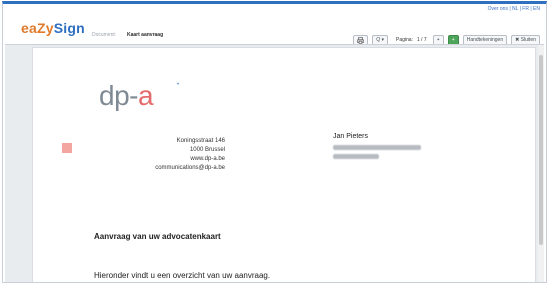 This screenshot has width=550, height=284. What do you see at coordinates (145, 95) in the screenshot?
I see `dpa-logo-accent: a` at bounding box center [145, 95].